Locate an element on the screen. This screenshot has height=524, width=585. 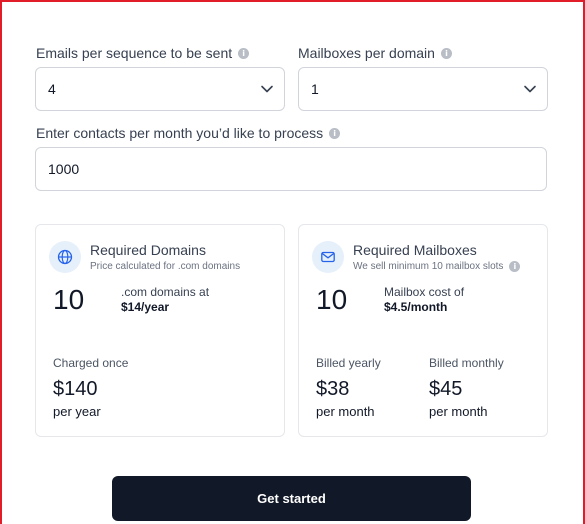
mailboxes-per-domain-select: 1 is located at coordinates (423, 89).